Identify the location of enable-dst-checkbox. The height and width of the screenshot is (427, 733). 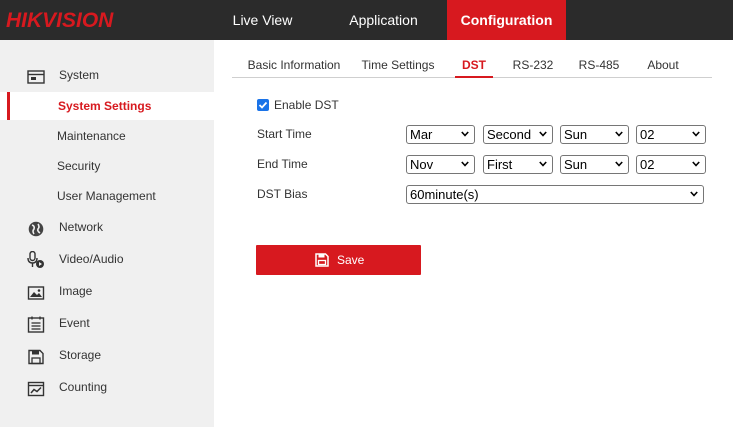
(263, 105).